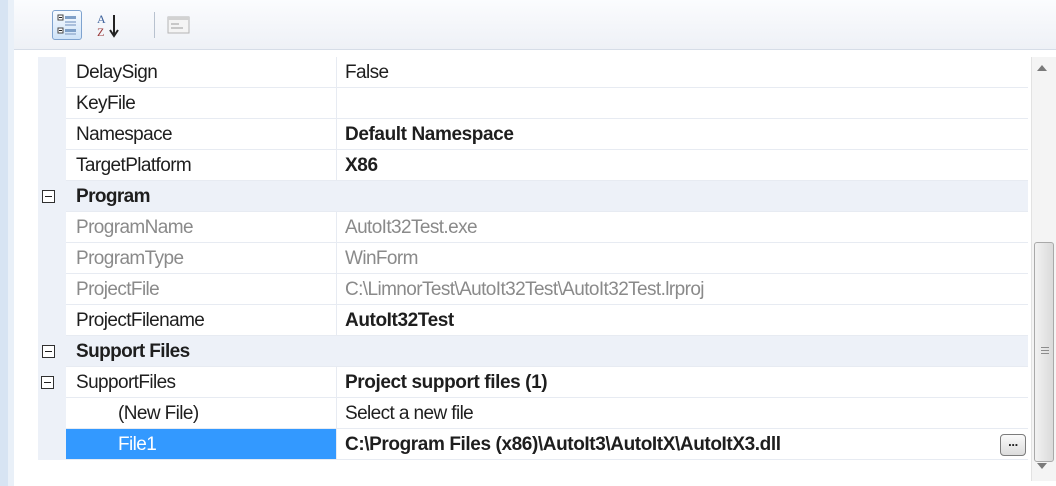 Image resolution: width=1056 pixels, height=486 pixels. I want to click on property-value: Default Namespace, so click(682, 134).